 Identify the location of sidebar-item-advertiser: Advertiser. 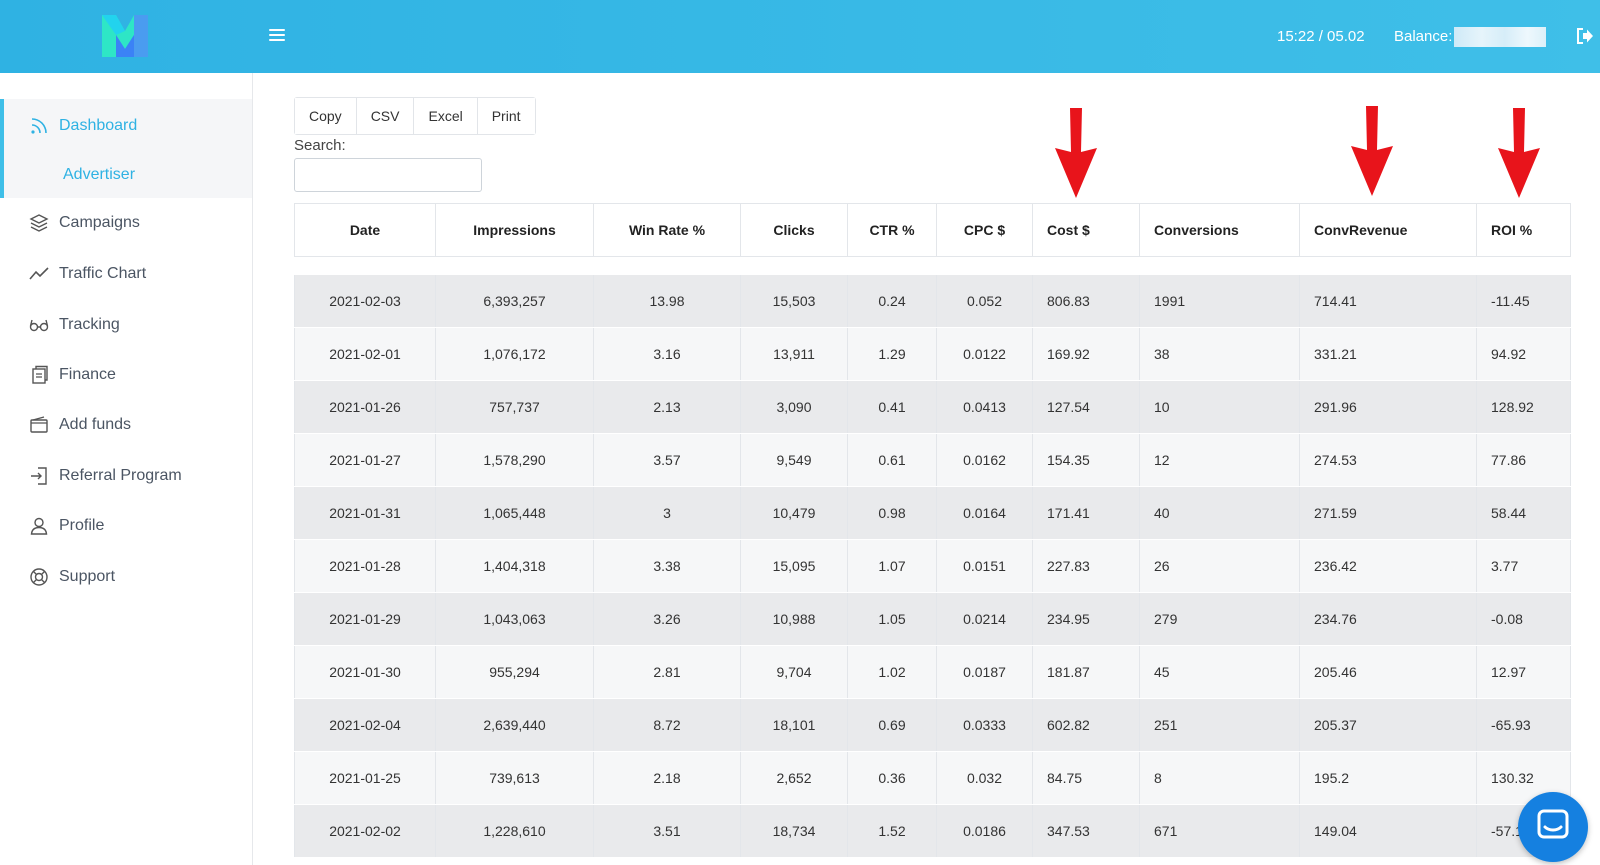
(126, 175).